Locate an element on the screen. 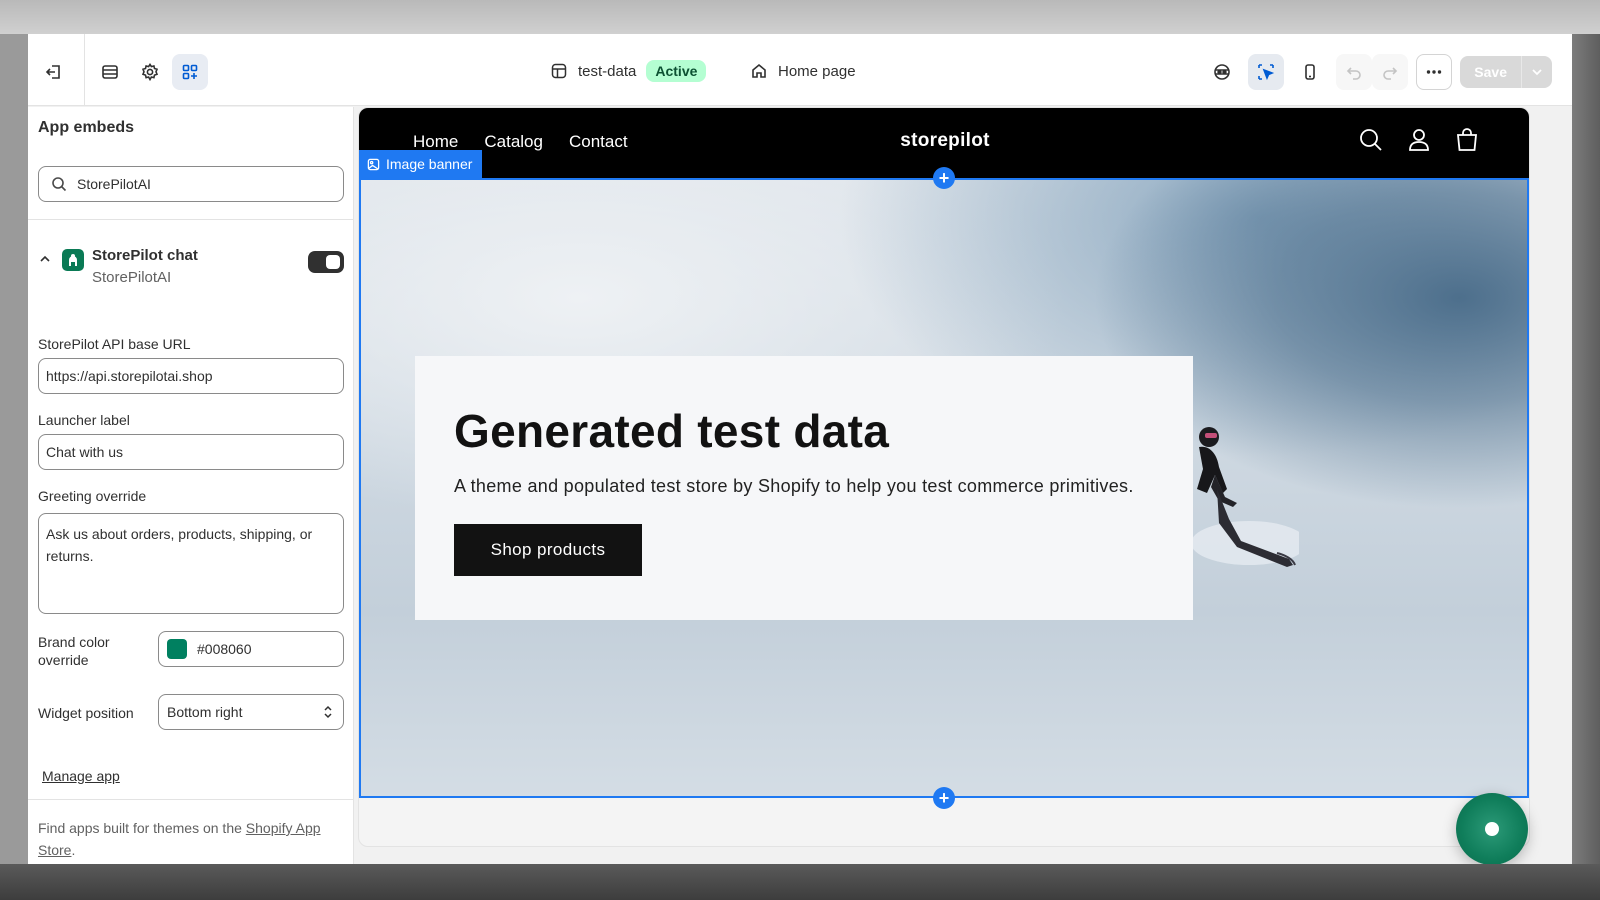 This screenshot has height=900, width=1600. api-url-label: StorePilot API base URL is located at coordinates (114, 344).